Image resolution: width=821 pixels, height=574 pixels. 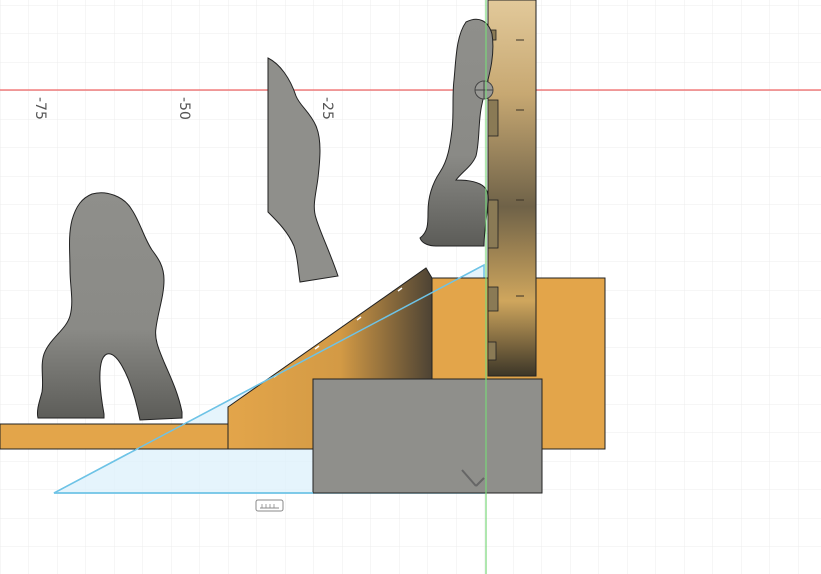 I want to click on vertical-panel, so click(x=512, y=188).